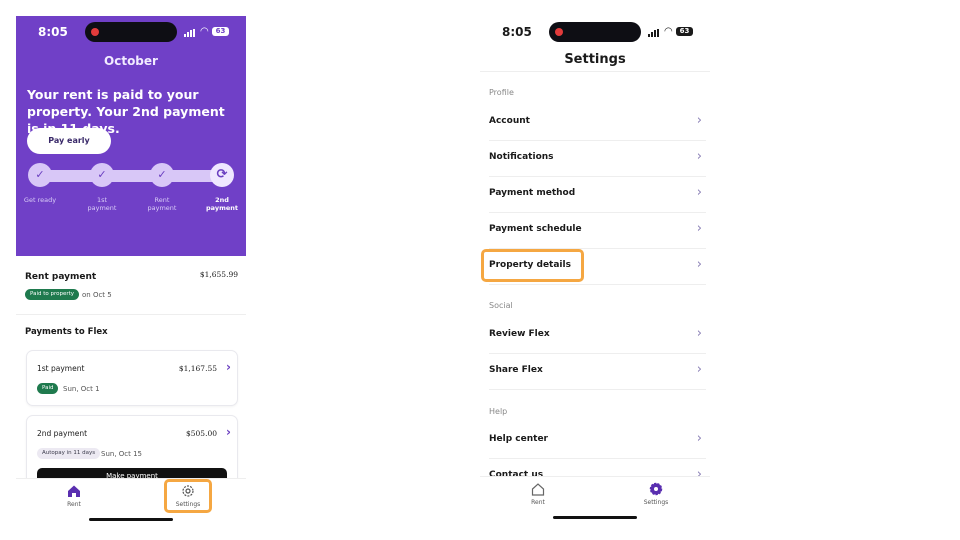  What do you see at coordinates (62, 433) in the screenshot?
I see `payment-name: 2nd payment` at bounding box center [62, 433].